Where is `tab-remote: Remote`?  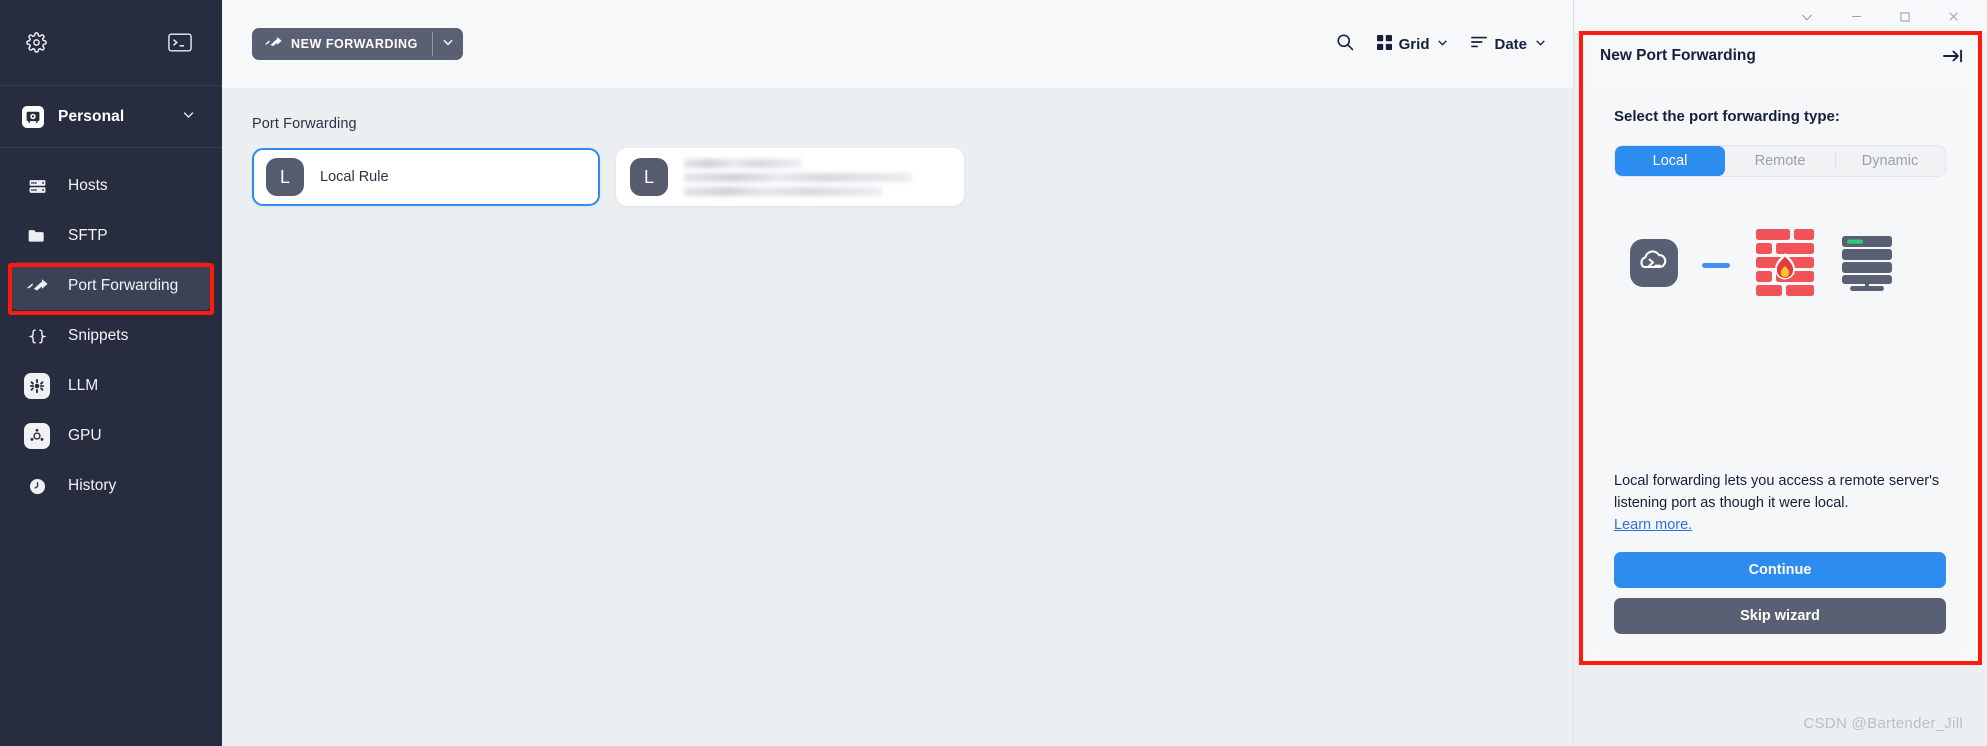 tab-remote: Remote is located at coordinates (1780, 161).